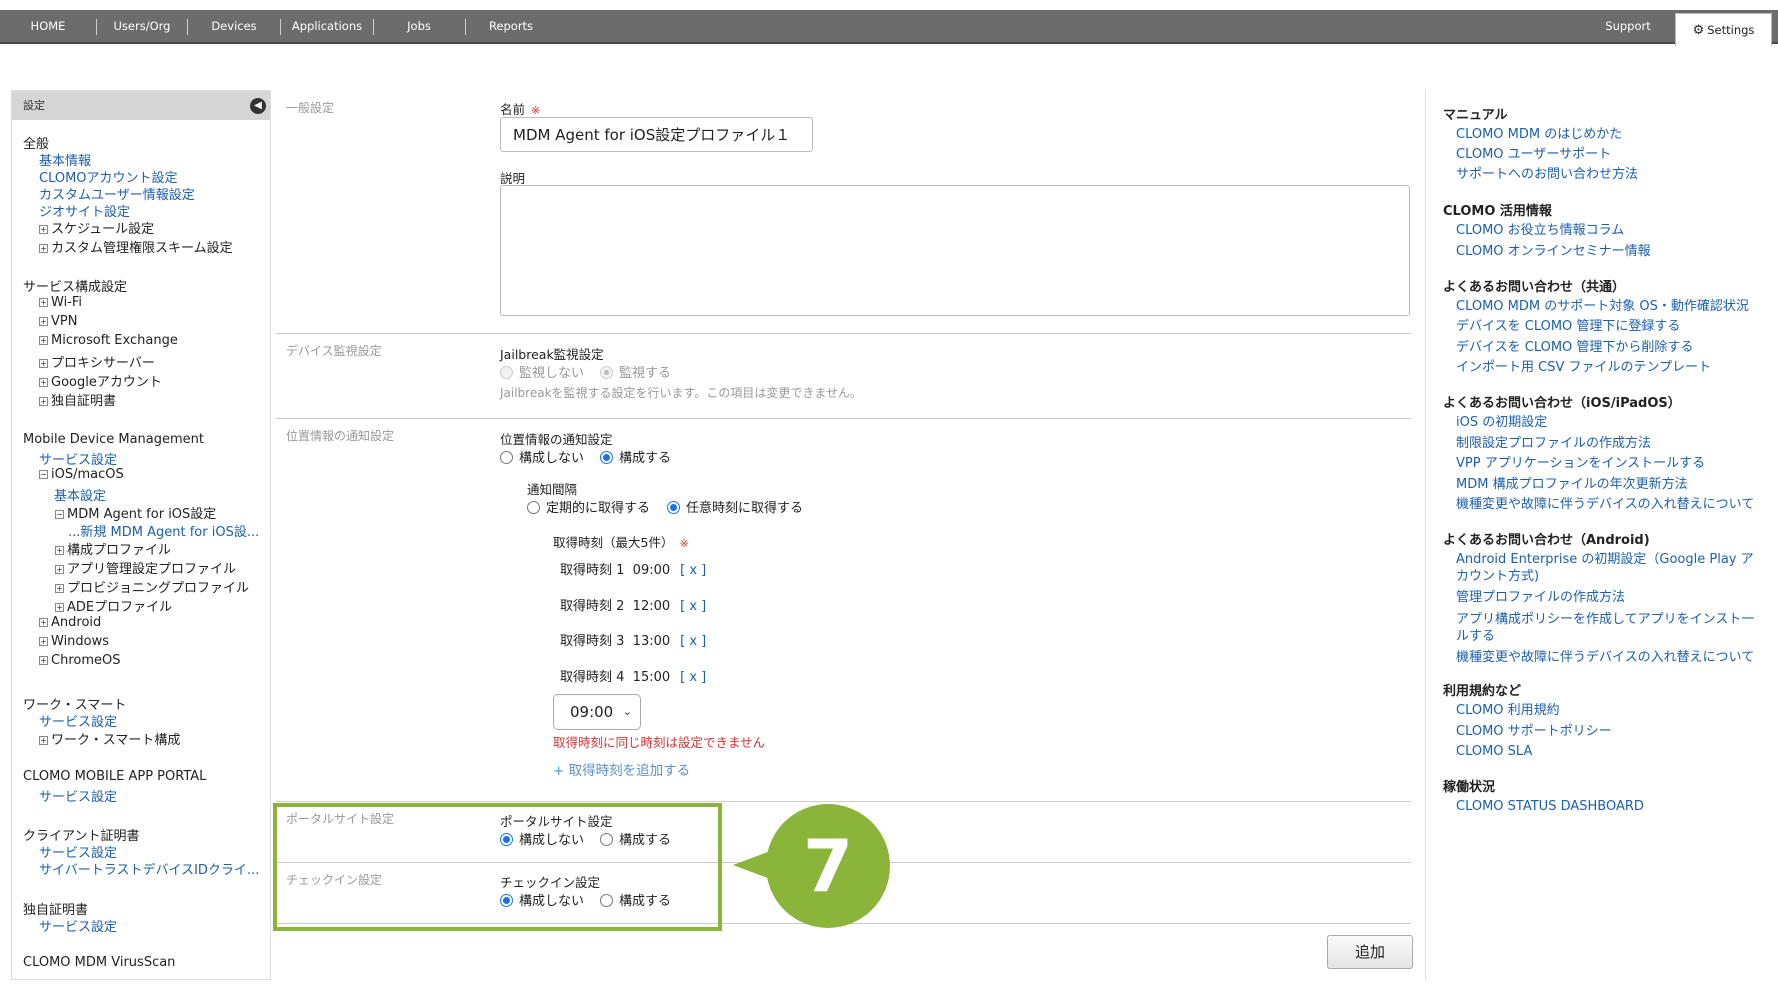 This screenshot has height=1000, width=1778. I want to click on nav-reports: Reports, so click(511, 26).